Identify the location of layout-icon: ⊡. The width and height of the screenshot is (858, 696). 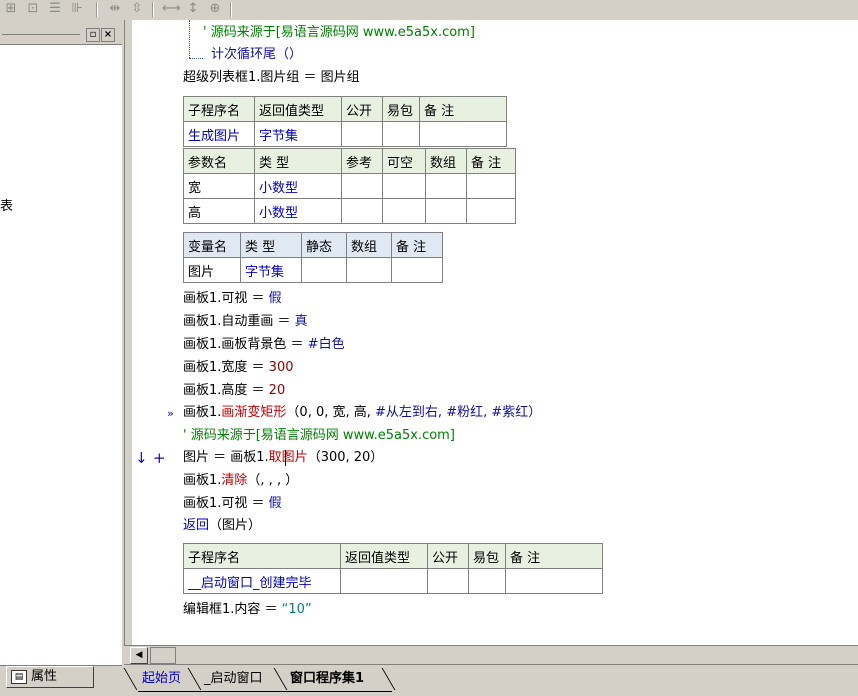
(33, 9).